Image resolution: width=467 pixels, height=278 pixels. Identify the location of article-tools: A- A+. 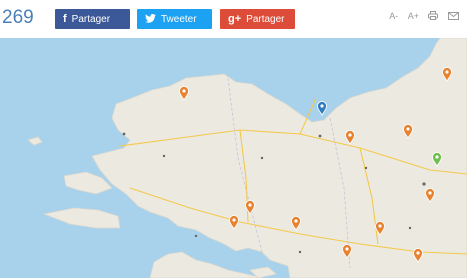
(420, 16).